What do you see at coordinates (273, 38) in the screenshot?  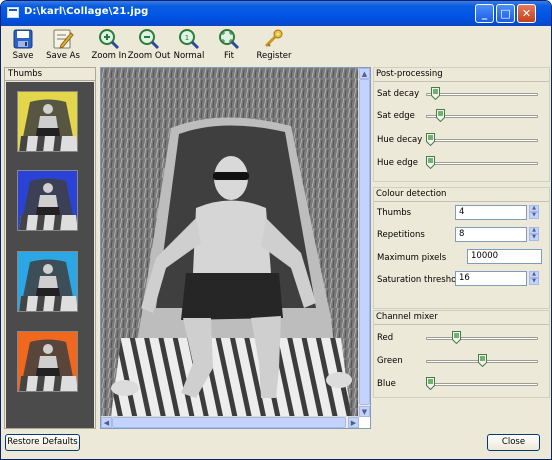 I see `key-icon` at bounding box center [273, 38].